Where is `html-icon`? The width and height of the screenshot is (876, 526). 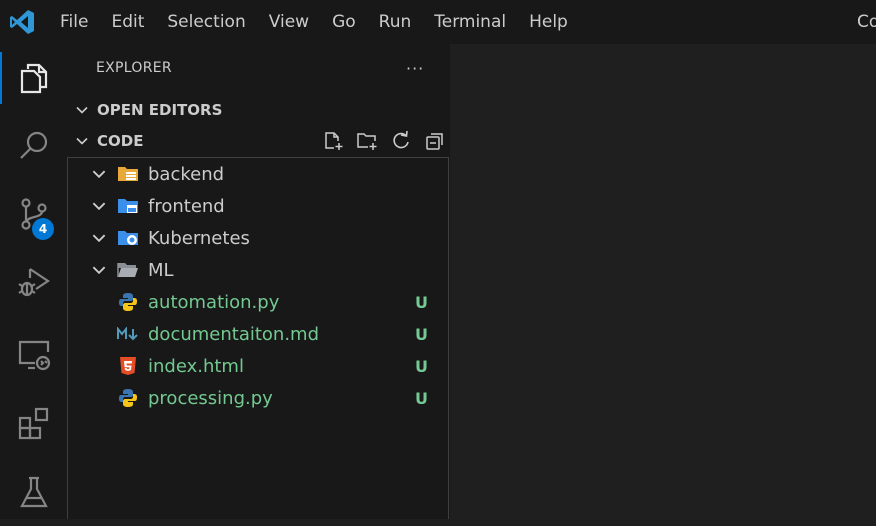 html-icon is located at coordinates (128, 366).